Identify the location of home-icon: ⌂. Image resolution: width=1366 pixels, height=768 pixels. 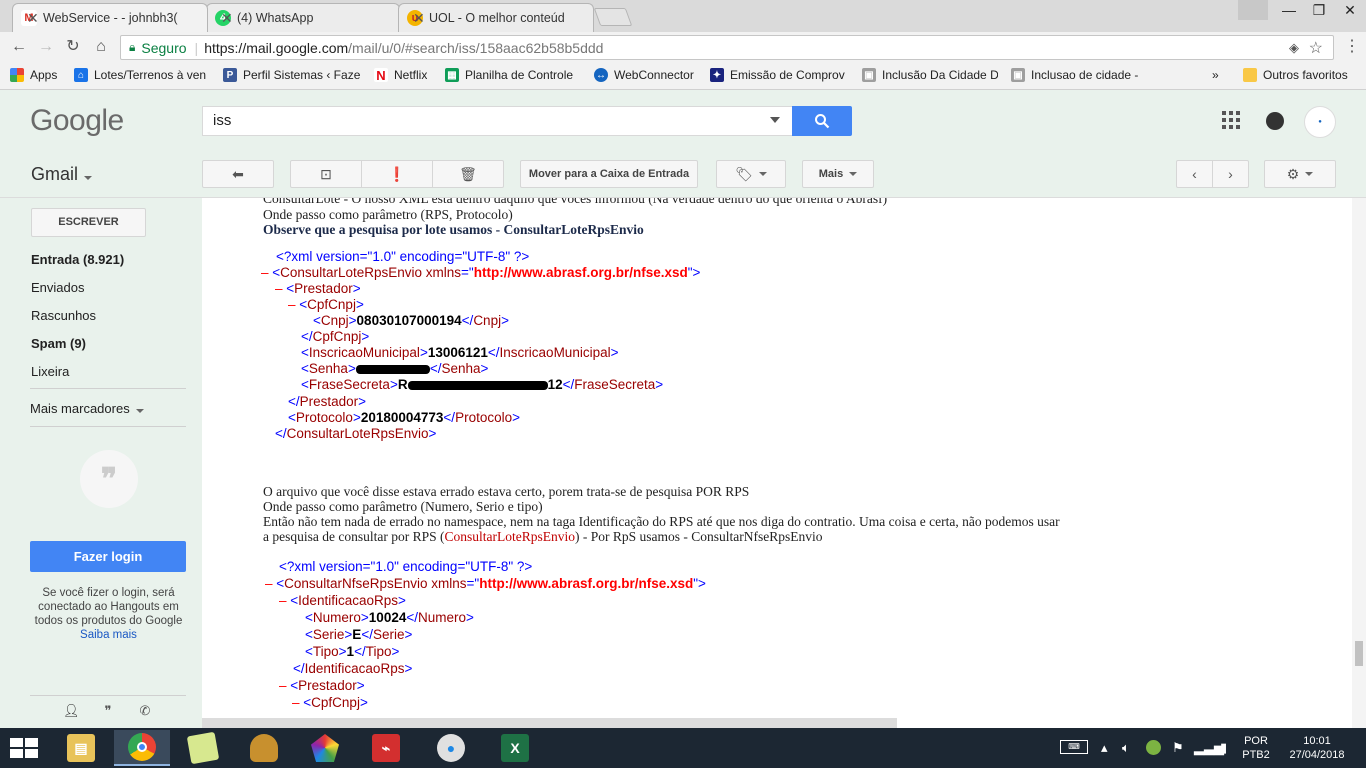
(101, 47).